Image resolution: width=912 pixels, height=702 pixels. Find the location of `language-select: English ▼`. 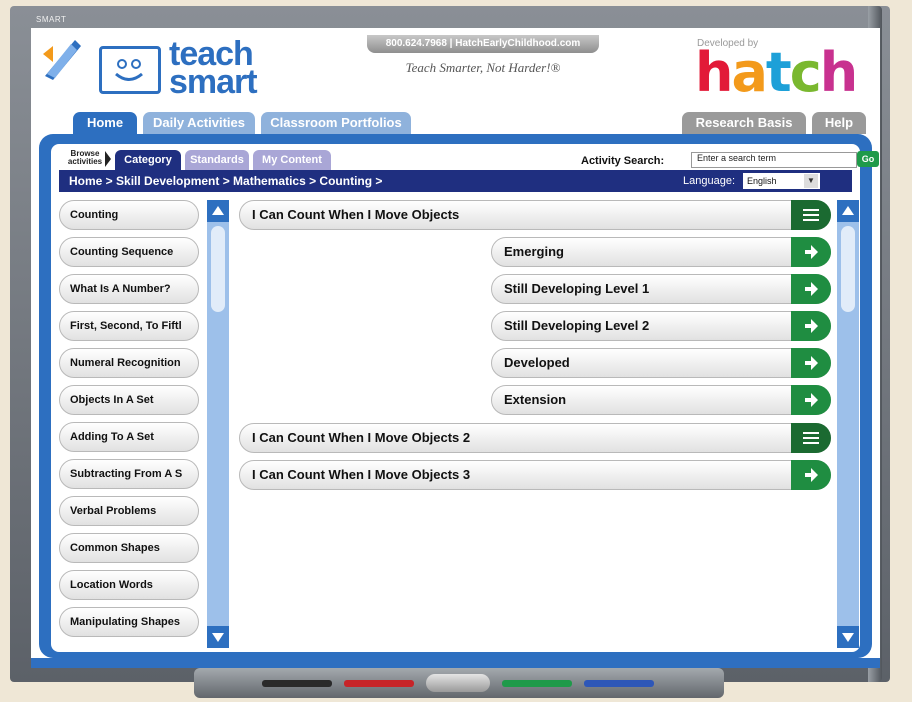

language-select: English ▼ is located at coordinates (781, 181).